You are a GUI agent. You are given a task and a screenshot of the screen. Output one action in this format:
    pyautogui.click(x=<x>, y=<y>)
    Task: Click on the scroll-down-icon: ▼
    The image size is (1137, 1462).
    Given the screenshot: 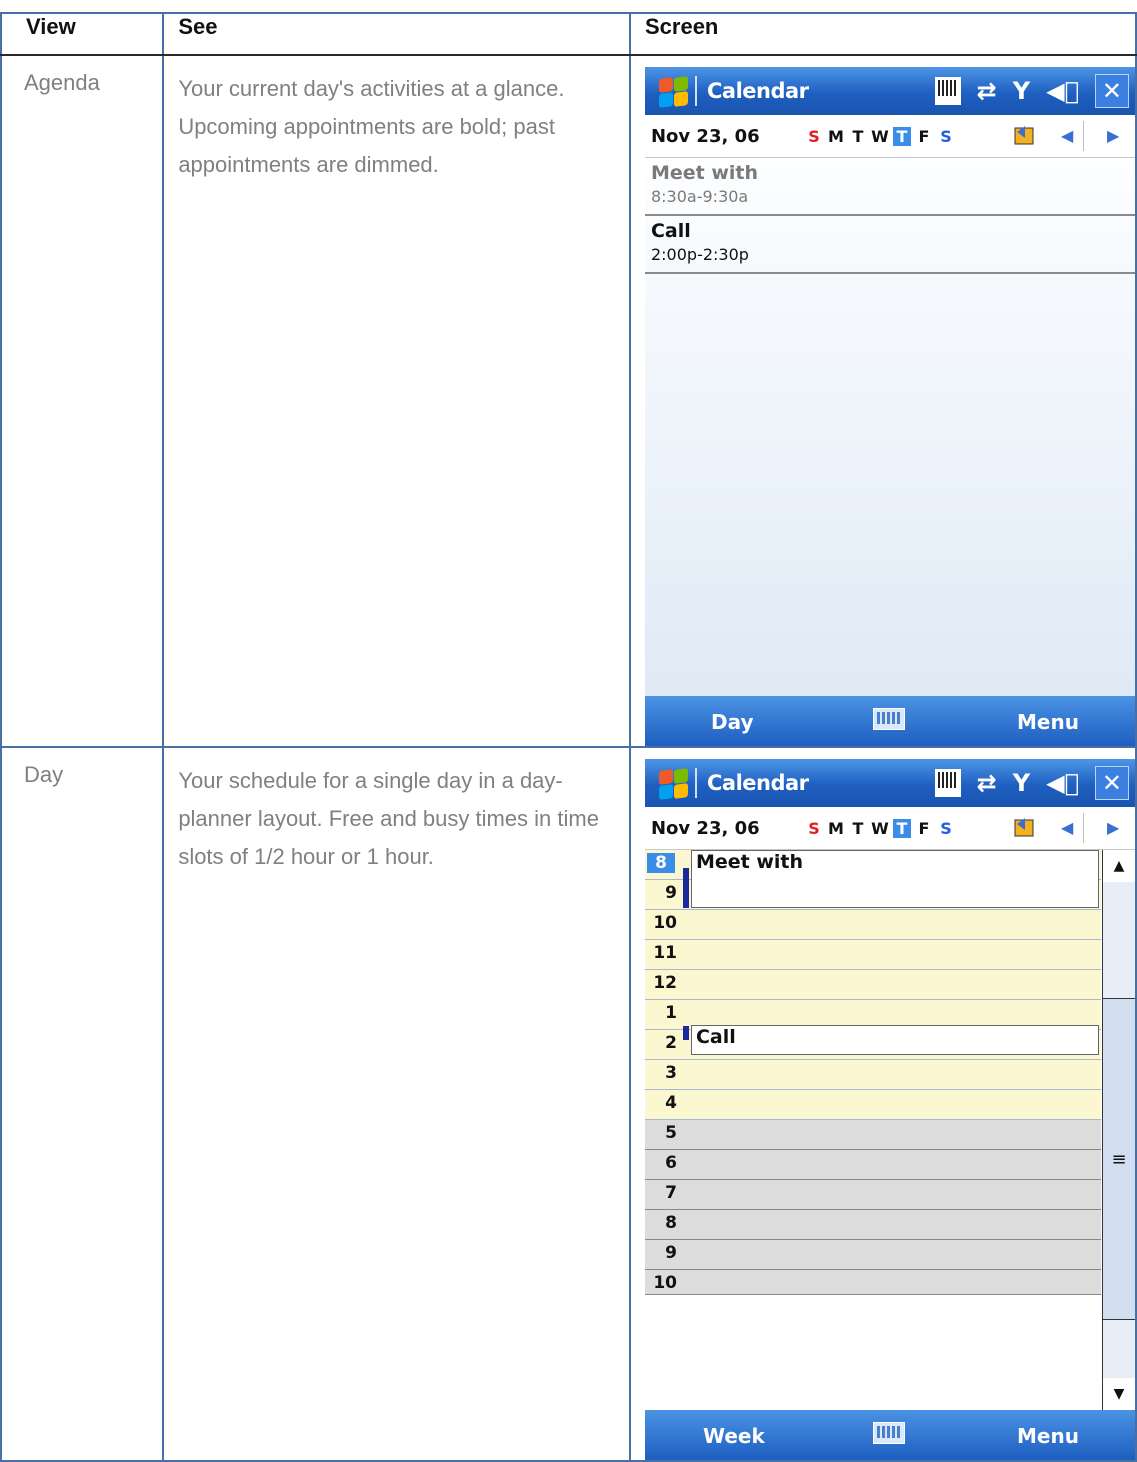 What is the action you would take?
    pyautogui.click(x=1118, y=1394)
    